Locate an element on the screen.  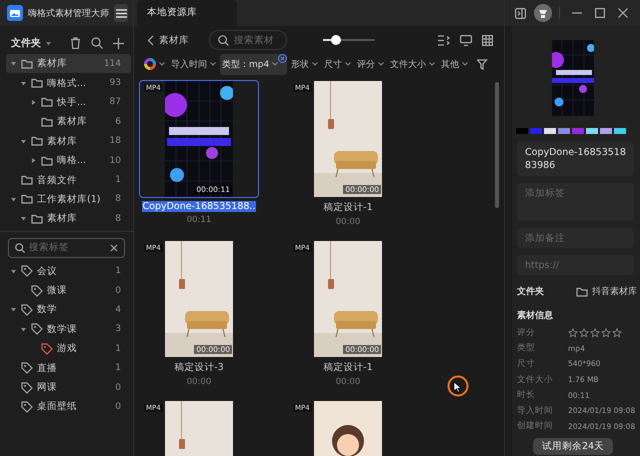
folder-item: 素材库 114 is located at coordinates (68, 64).